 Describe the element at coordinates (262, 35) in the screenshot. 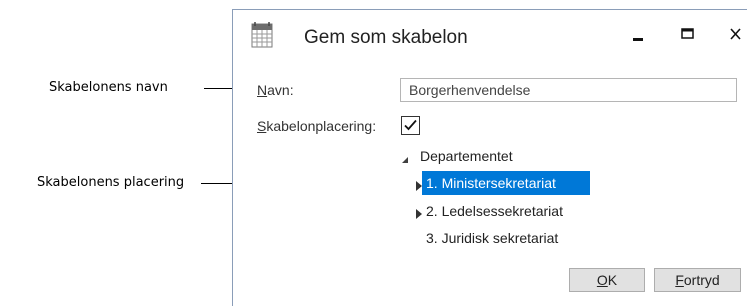

I see `calendar-grid-icon` at that location.